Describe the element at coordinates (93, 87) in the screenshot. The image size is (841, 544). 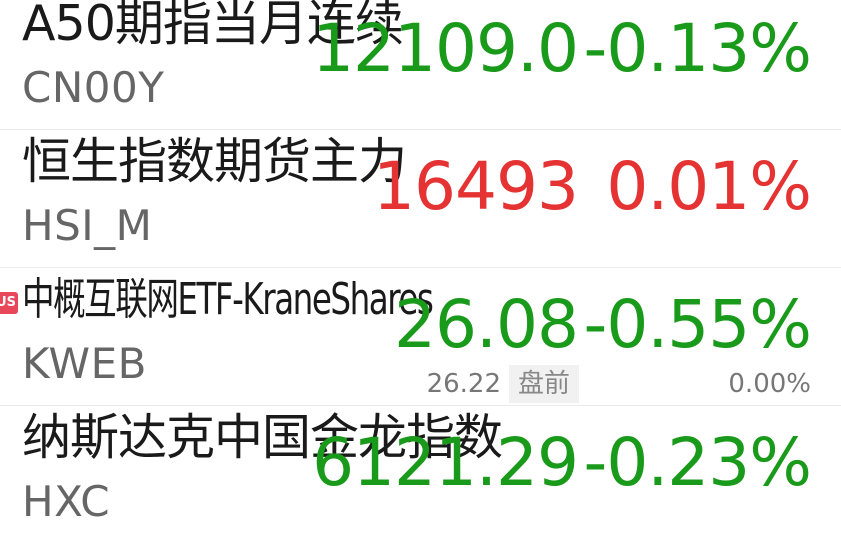
I see `stock-code: CN00Y` at that location.